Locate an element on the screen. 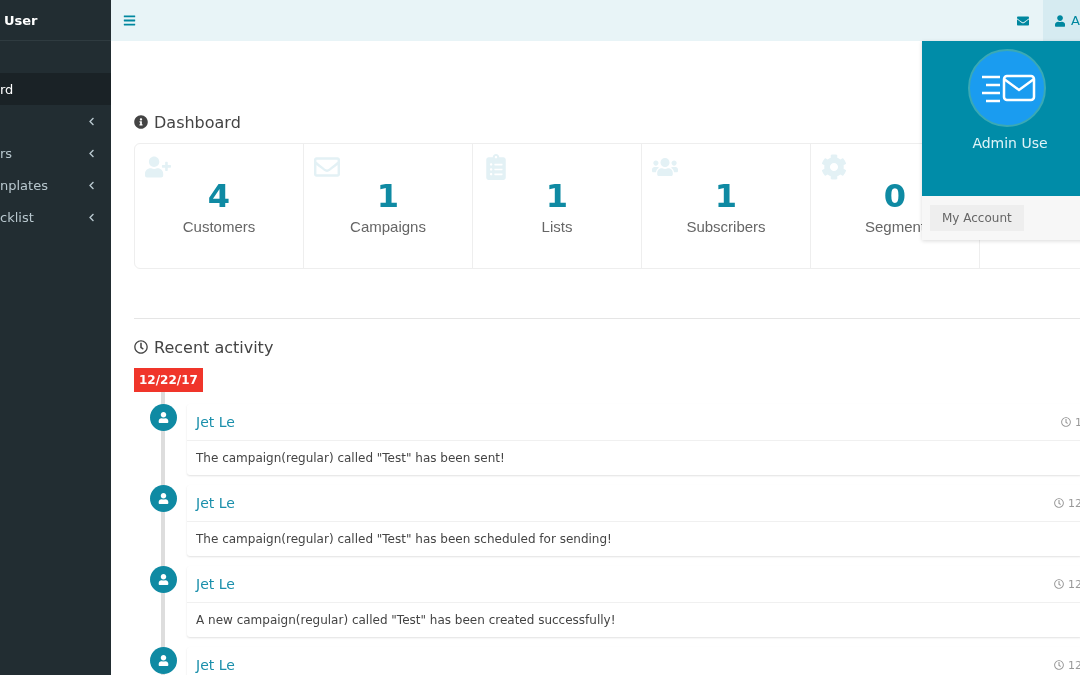 The image size is (1080, 675). stat-label: Subscribers is located at coordinates (726, 226).